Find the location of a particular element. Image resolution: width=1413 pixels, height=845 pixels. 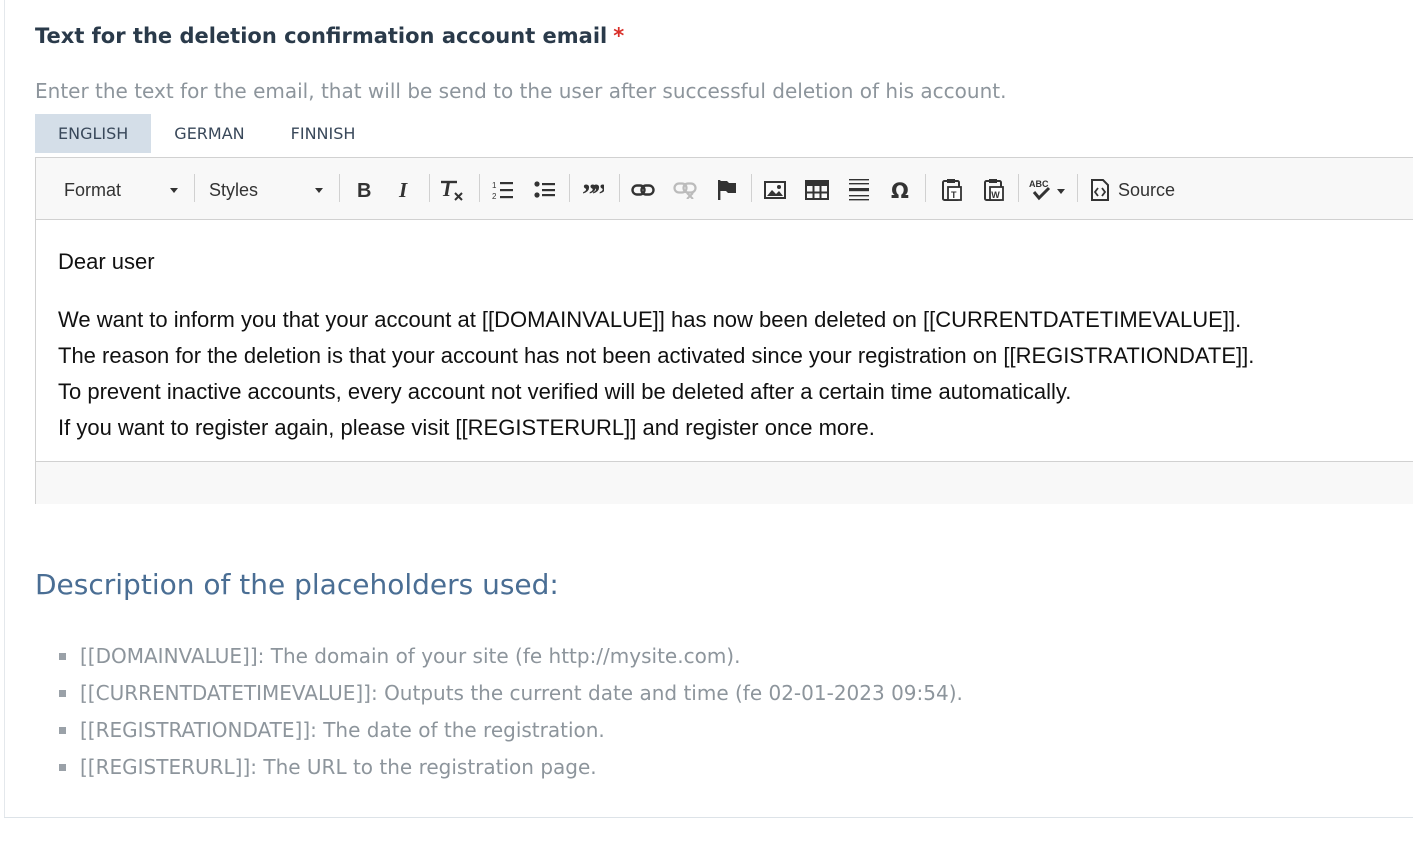

horizontal-line-icon is located at coordinates (859, 190).